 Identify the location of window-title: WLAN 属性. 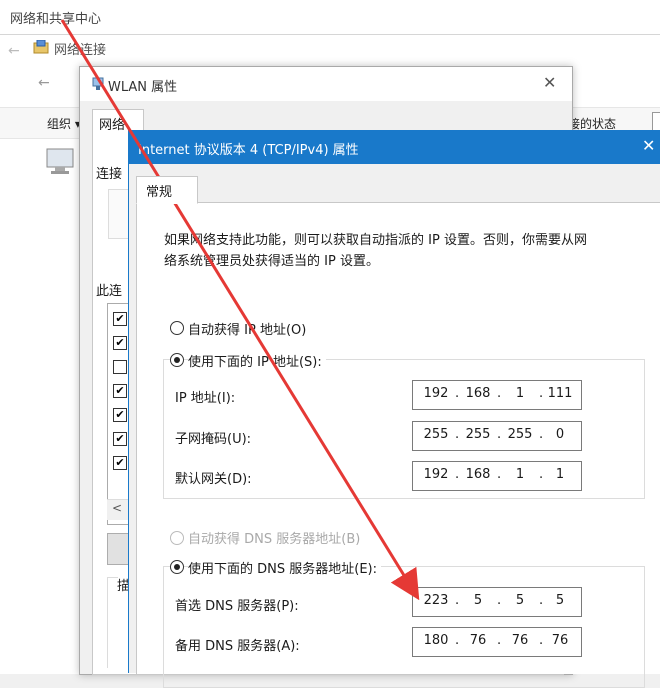
(143, 87).